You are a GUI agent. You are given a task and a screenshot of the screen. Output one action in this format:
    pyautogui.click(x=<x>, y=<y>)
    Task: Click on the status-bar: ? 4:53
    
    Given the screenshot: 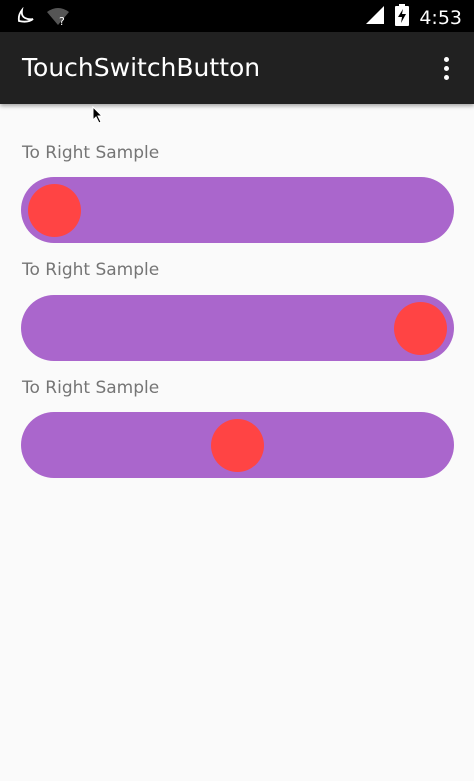 What is the action you would take?
    pyautogui.click(x=237, y=16)
    